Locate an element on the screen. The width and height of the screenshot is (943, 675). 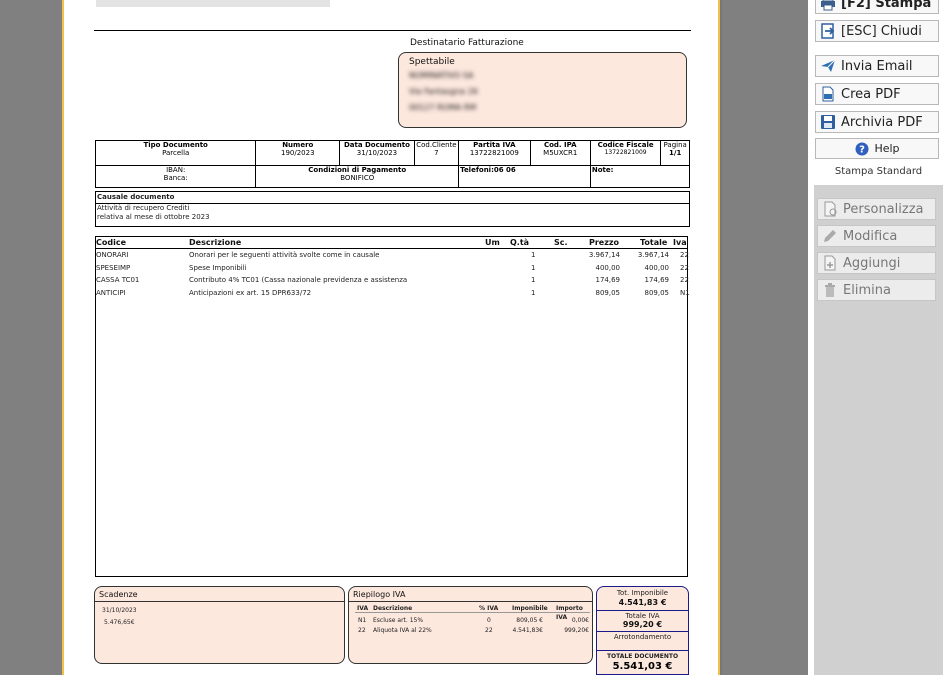
edit-button: Modifica is located at coordinates (876, 236).